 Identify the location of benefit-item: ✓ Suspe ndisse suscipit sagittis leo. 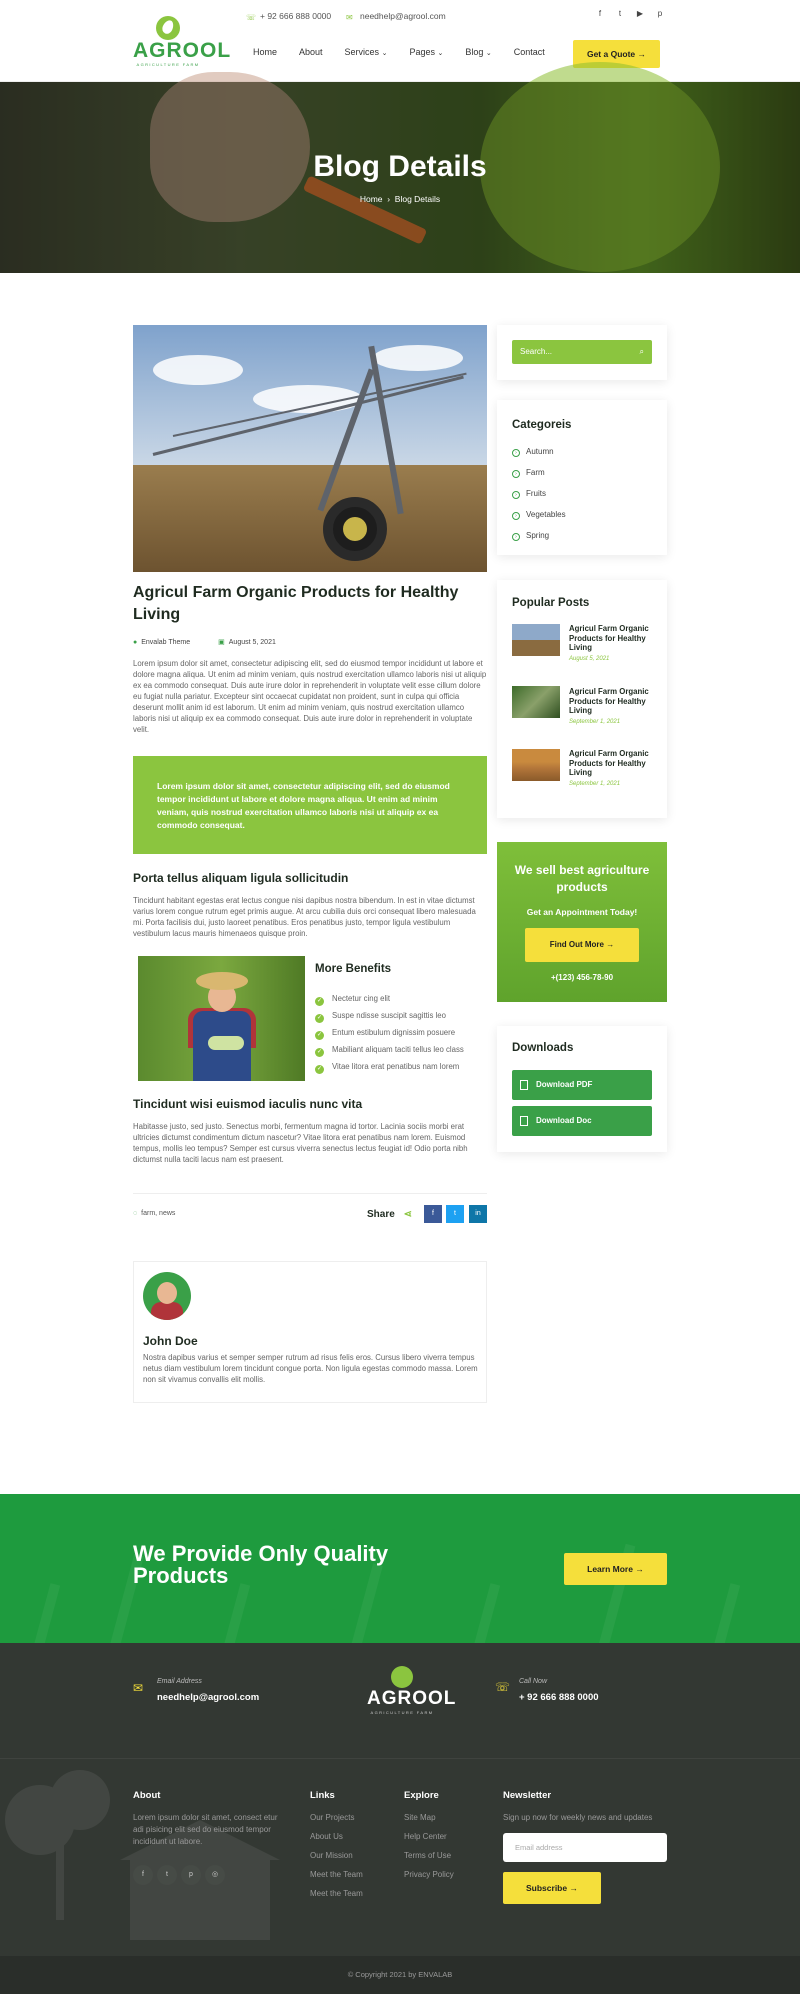
(380, 1017).